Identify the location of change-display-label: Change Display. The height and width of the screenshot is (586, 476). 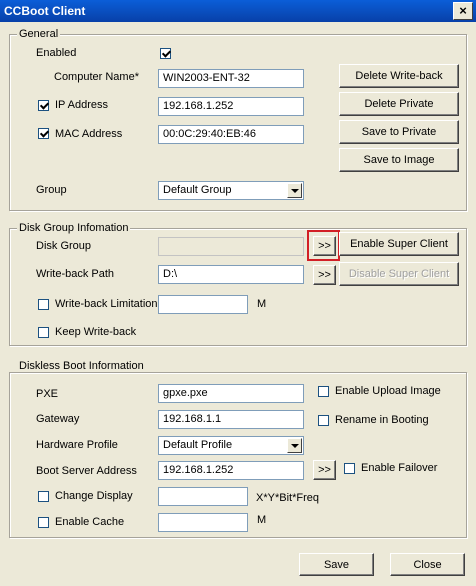
(94, 496).